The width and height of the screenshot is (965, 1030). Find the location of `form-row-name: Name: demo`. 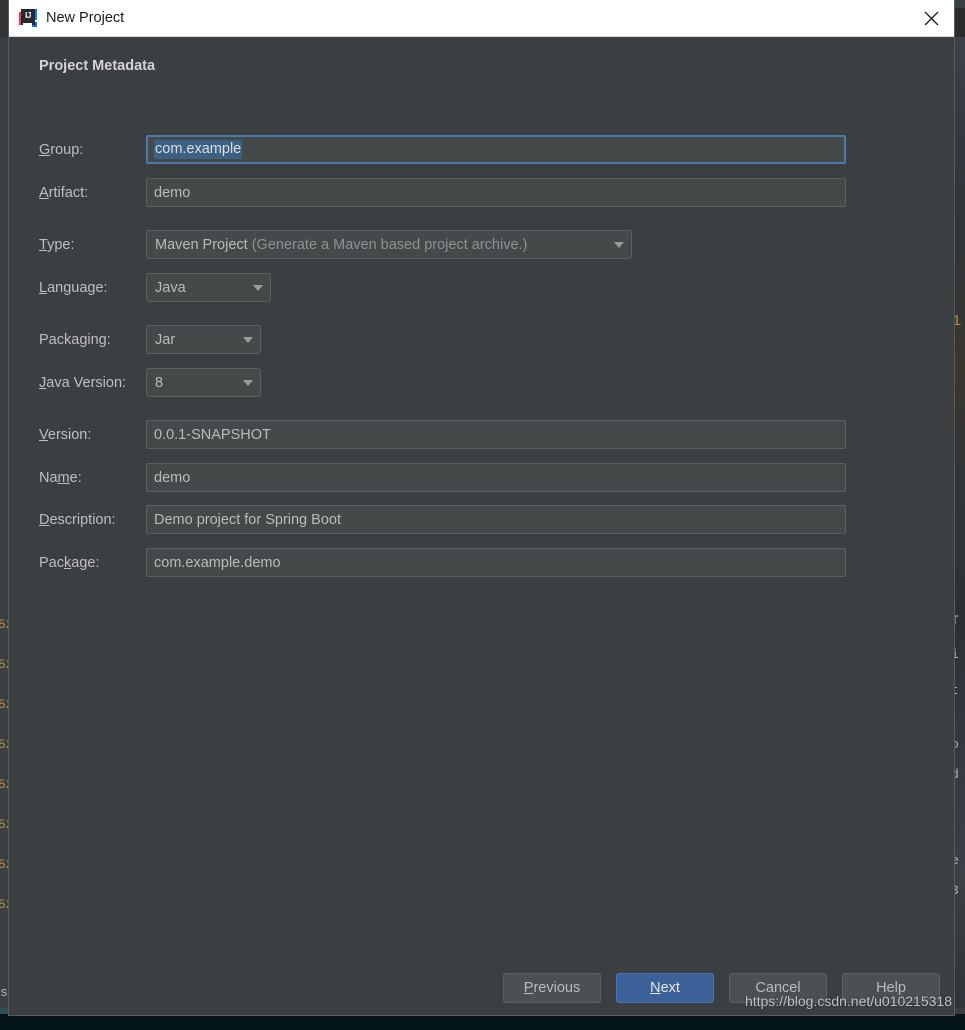

form-row-name: Name: demo is located at coordinates (442, 477).